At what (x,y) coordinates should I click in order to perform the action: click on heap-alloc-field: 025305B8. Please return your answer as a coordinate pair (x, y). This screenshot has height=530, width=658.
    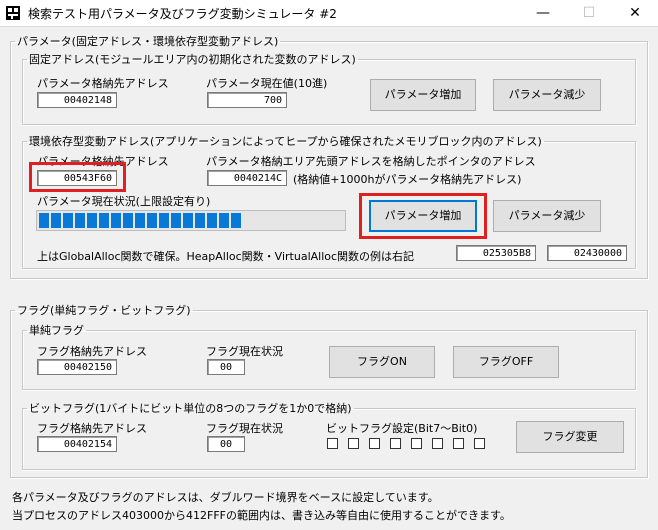
    Looking at the image, I should click on (496, 253).